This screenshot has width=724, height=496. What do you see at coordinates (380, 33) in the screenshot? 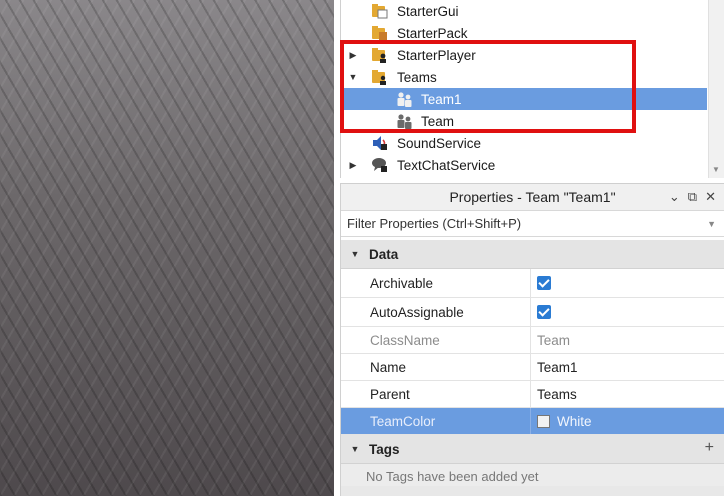
I see `starter-pack-icon` at bounding box center [380, 33].